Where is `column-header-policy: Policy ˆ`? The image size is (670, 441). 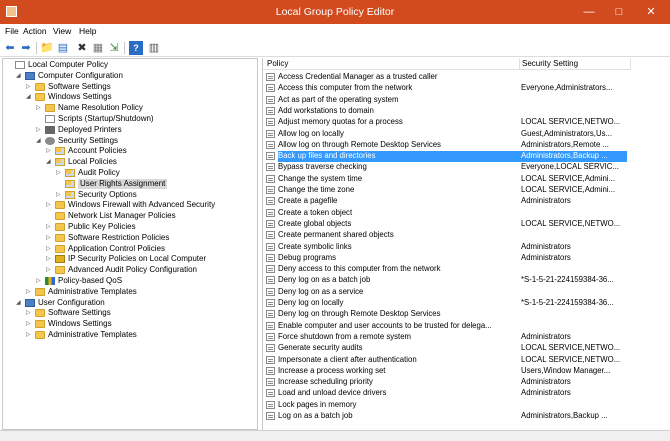 column-header-policy: Policy ˆ is located at coordinates (391, 64).